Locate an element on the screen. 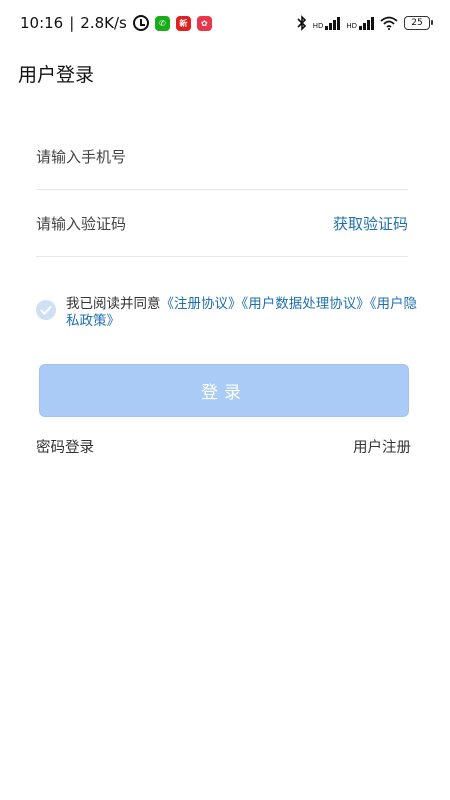 This screenshot has height=800, width=450. status-bar: 10:16 | 2.8K/s ✆ 新 ✿ HD HD 25 is located at coordinates (225, 23).